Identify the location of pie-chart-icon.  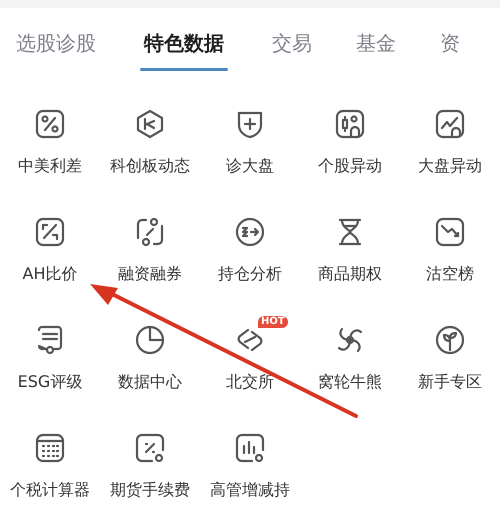
(150, 340).